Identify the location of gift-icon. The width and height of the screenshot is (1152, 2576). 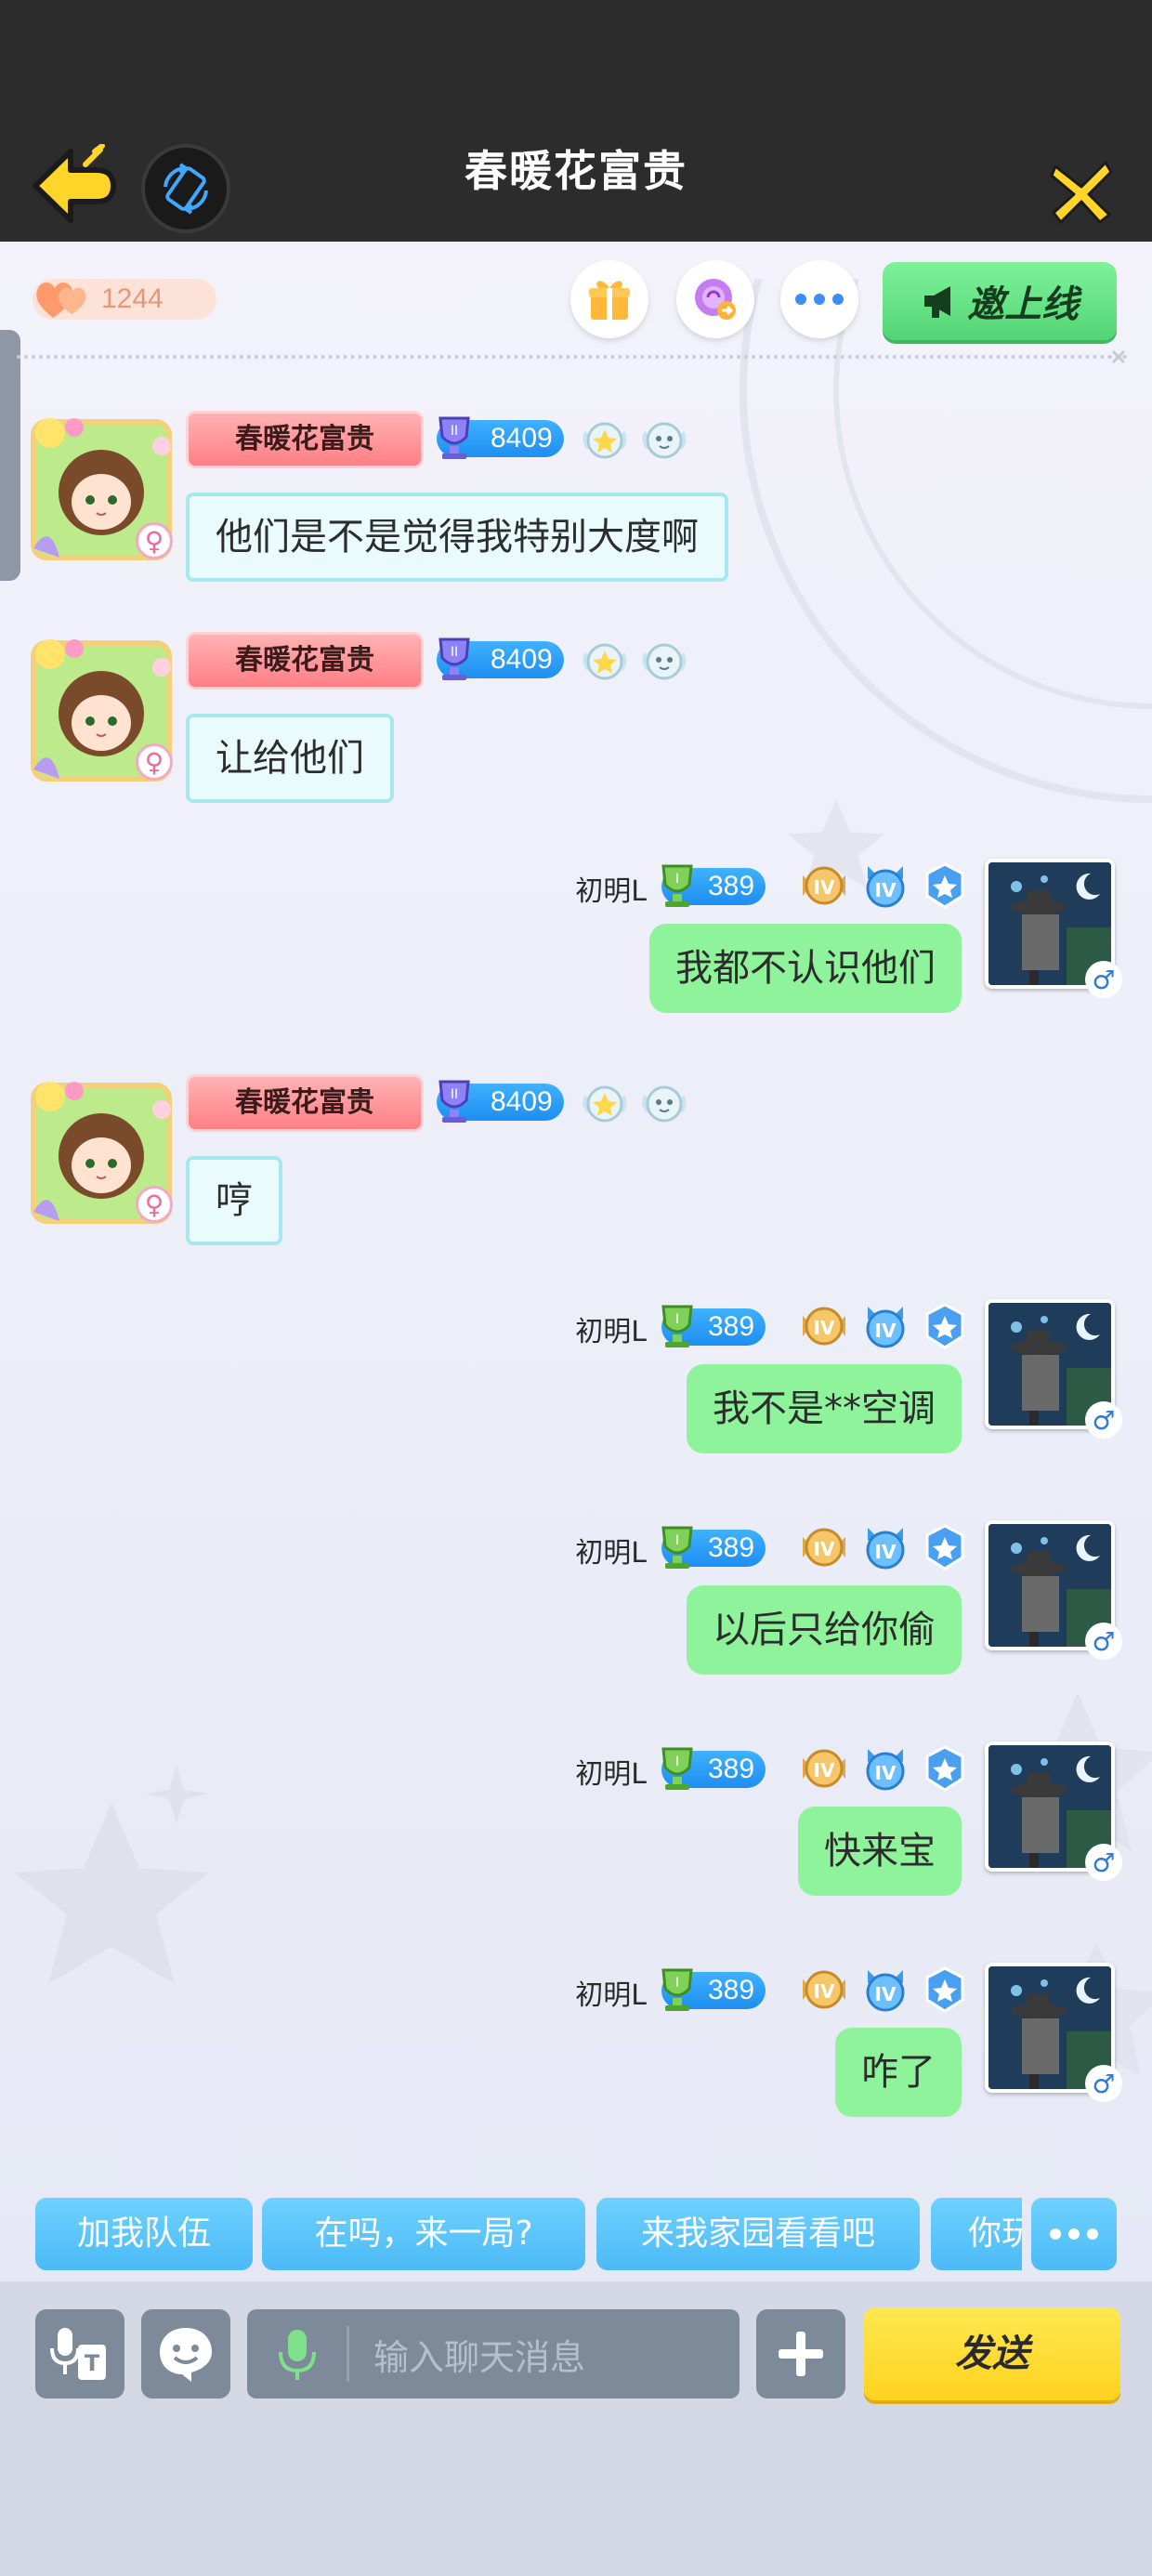
(609, 300).